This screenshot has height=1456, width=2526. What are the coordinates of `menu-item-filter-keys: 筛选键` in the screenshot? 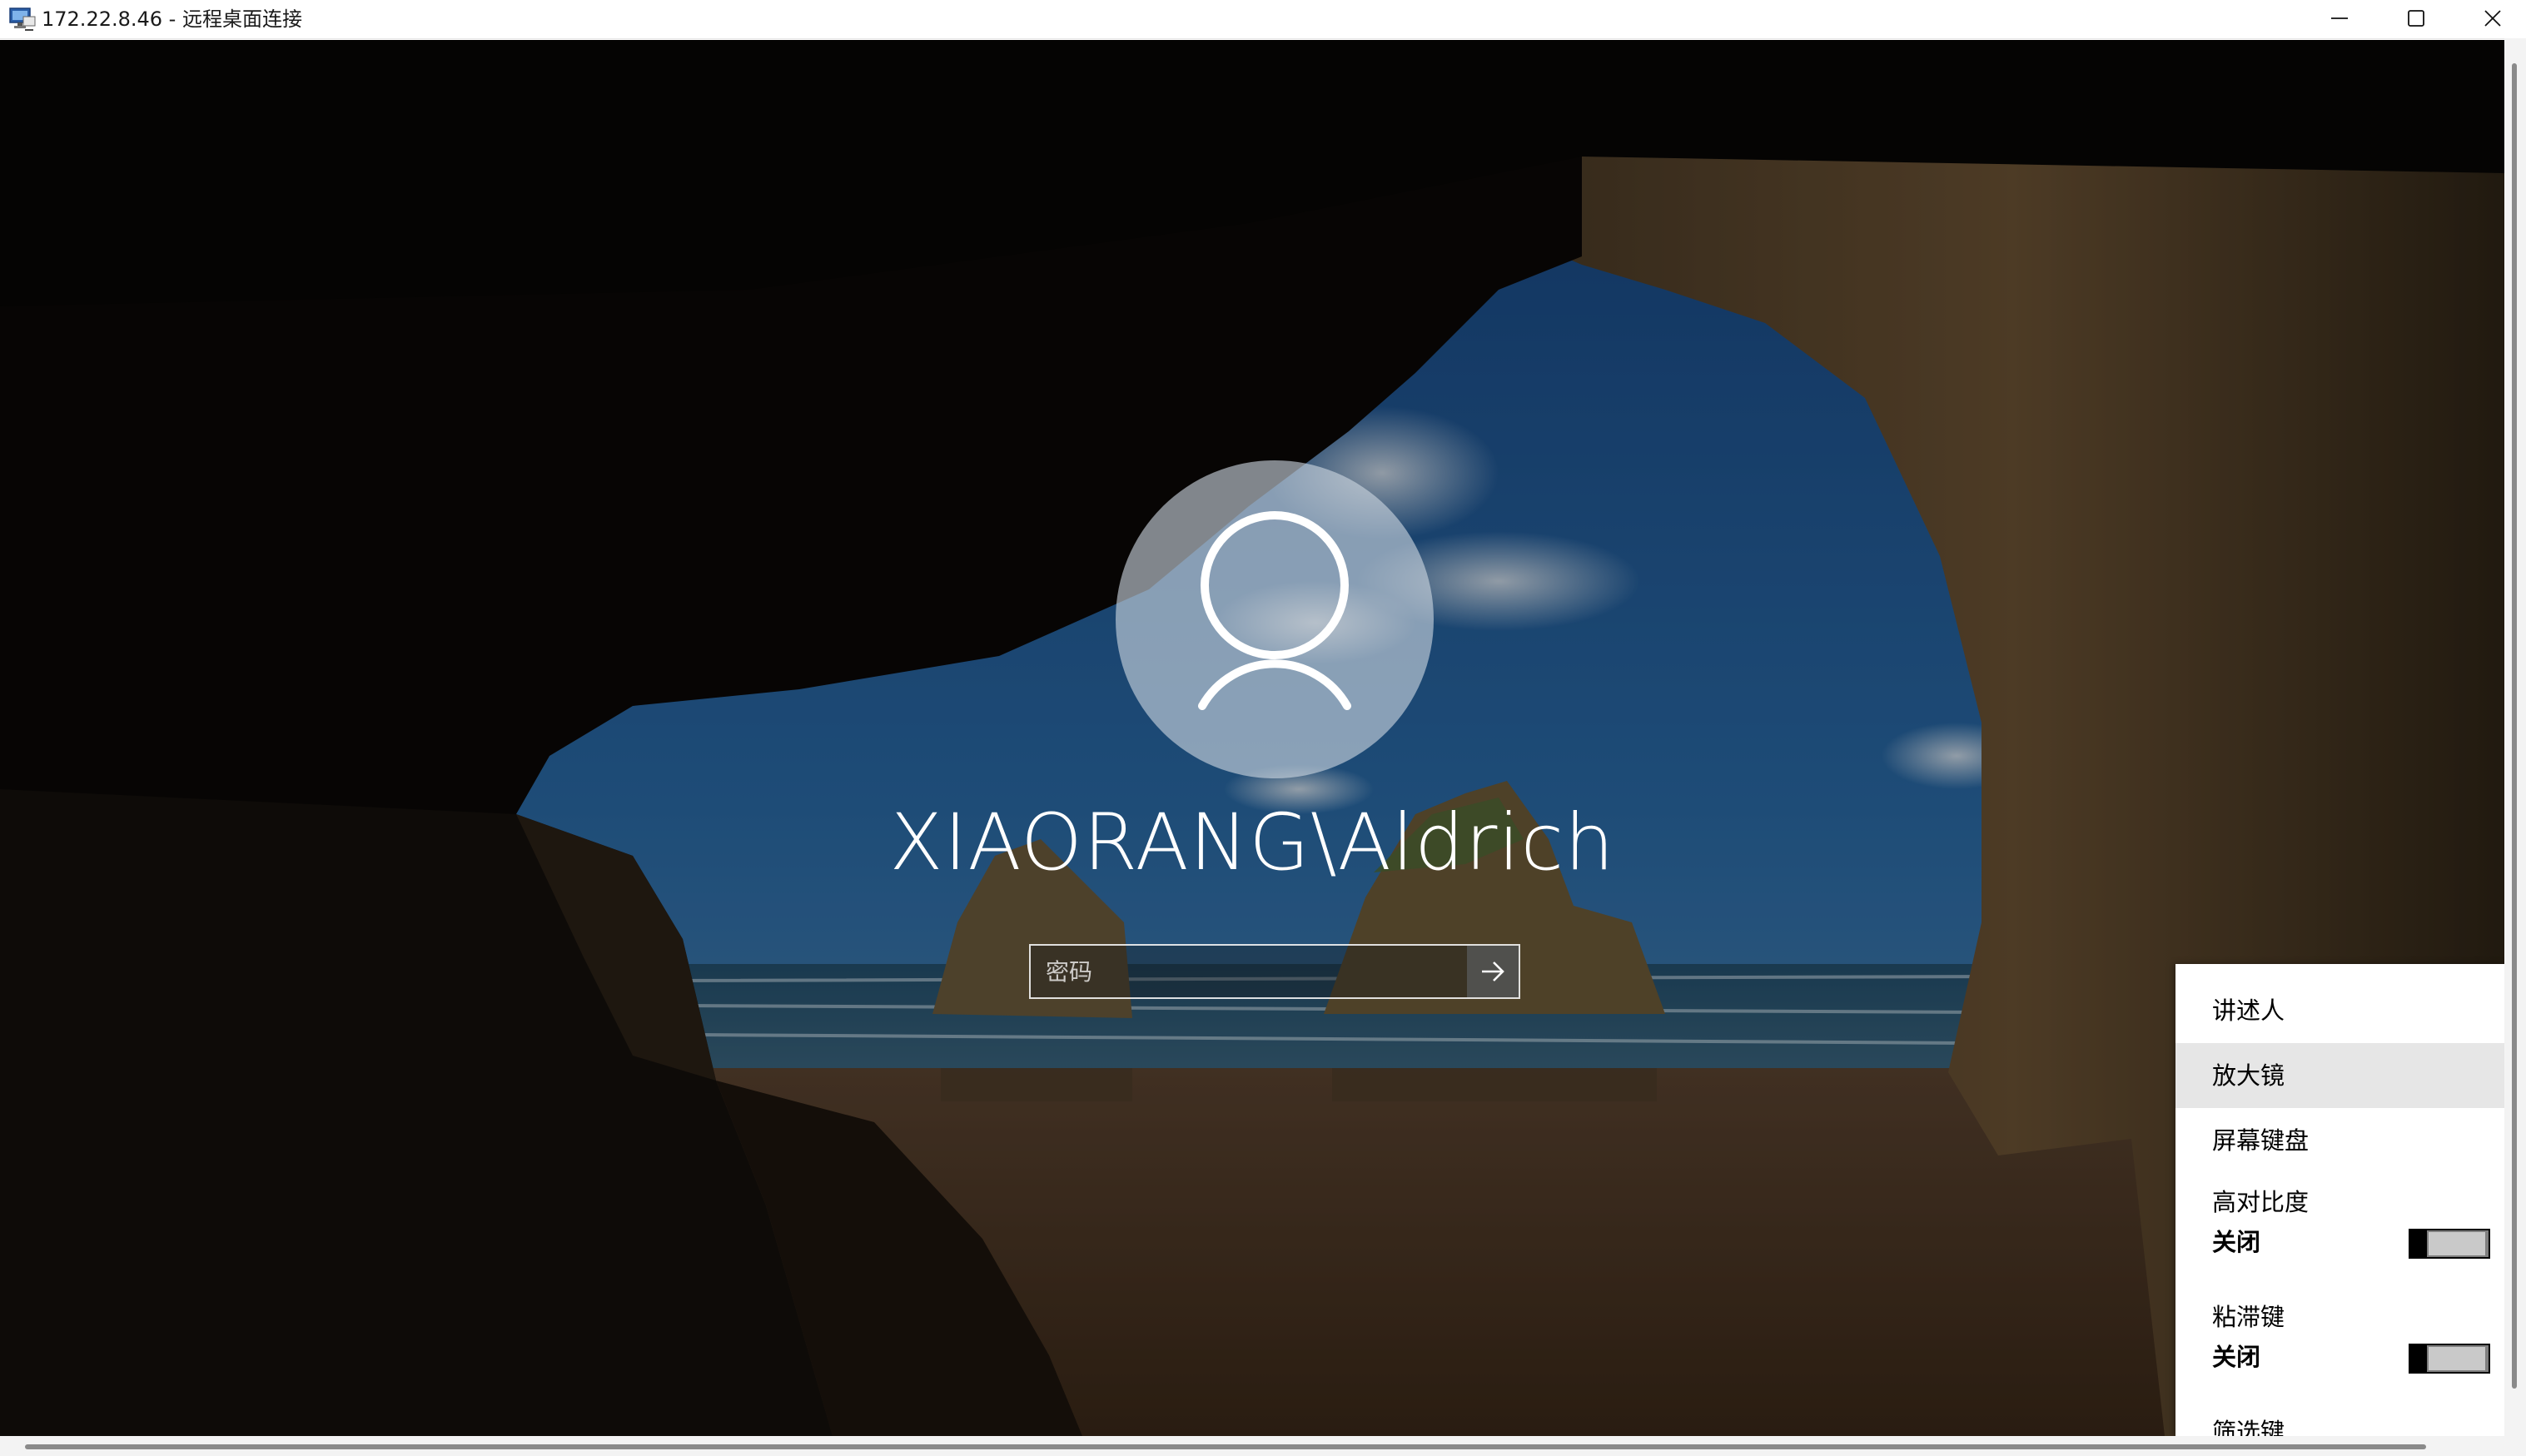 It's located at (2339, 1420).